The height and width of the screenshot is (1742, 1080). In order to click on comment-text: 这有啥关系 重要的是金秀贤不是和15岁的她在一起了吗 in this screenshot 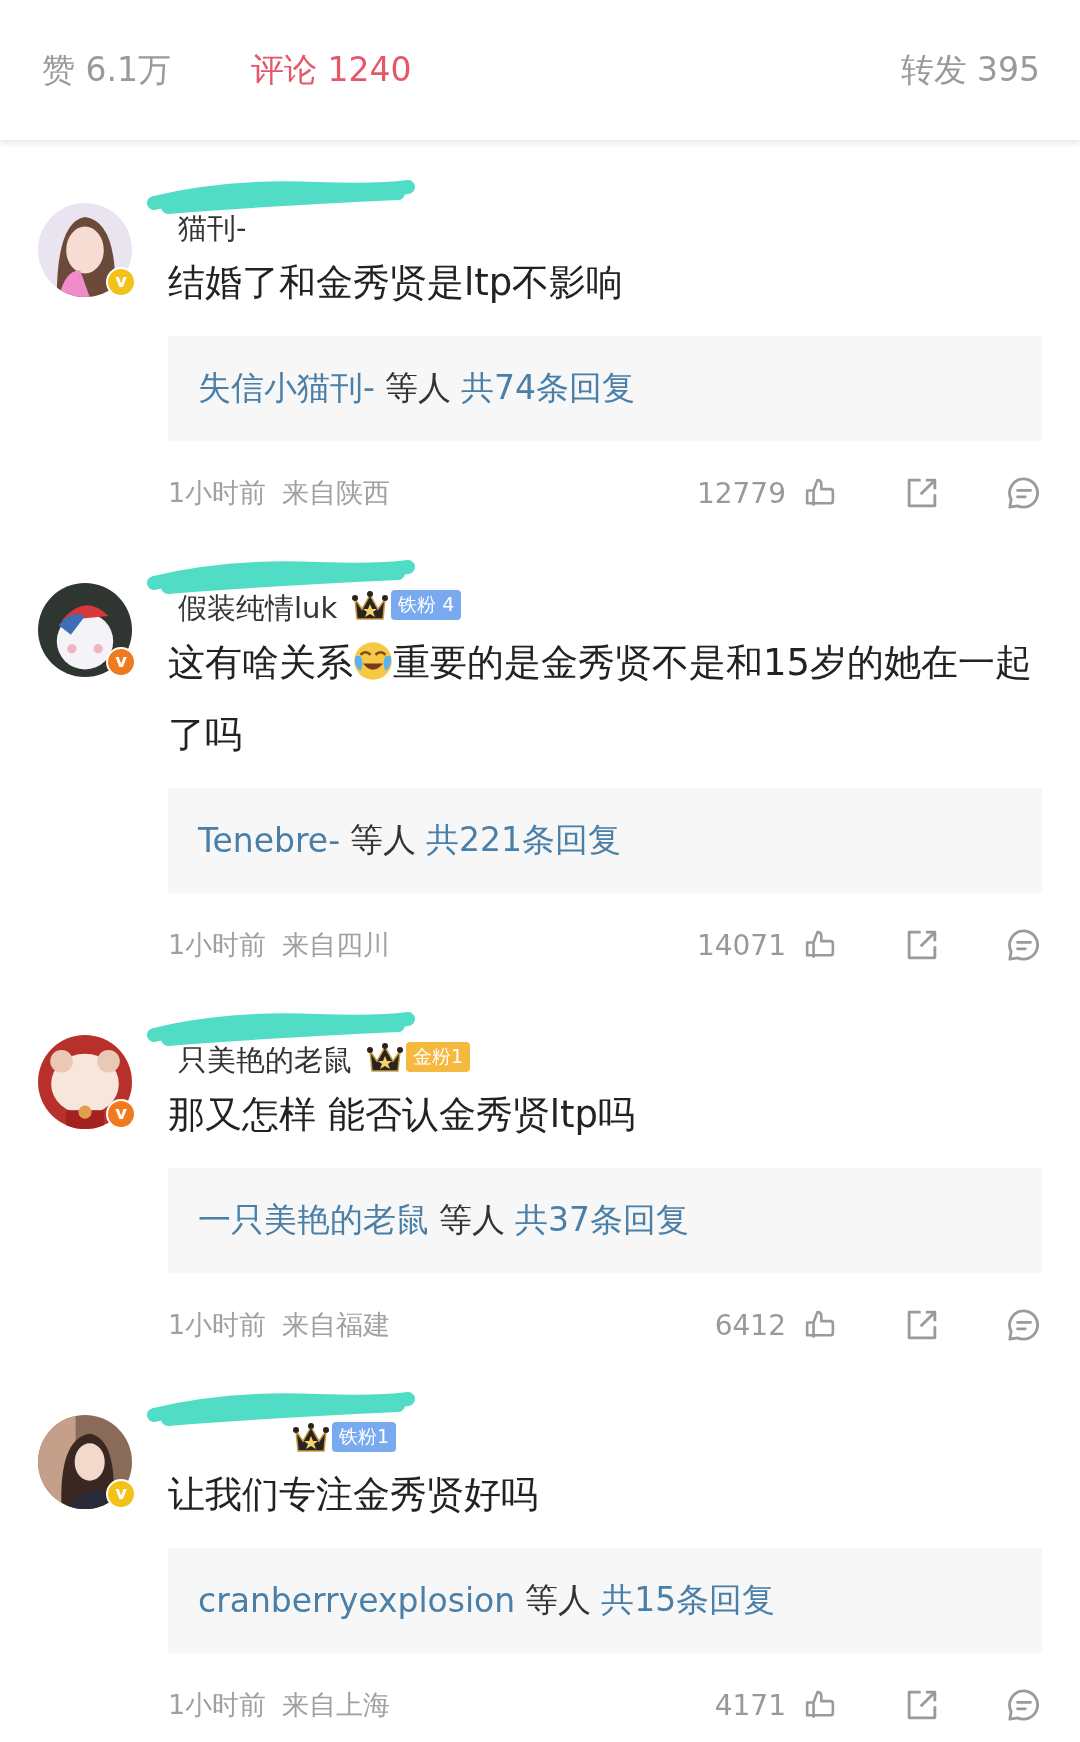, I will do `click(601, 699)`.